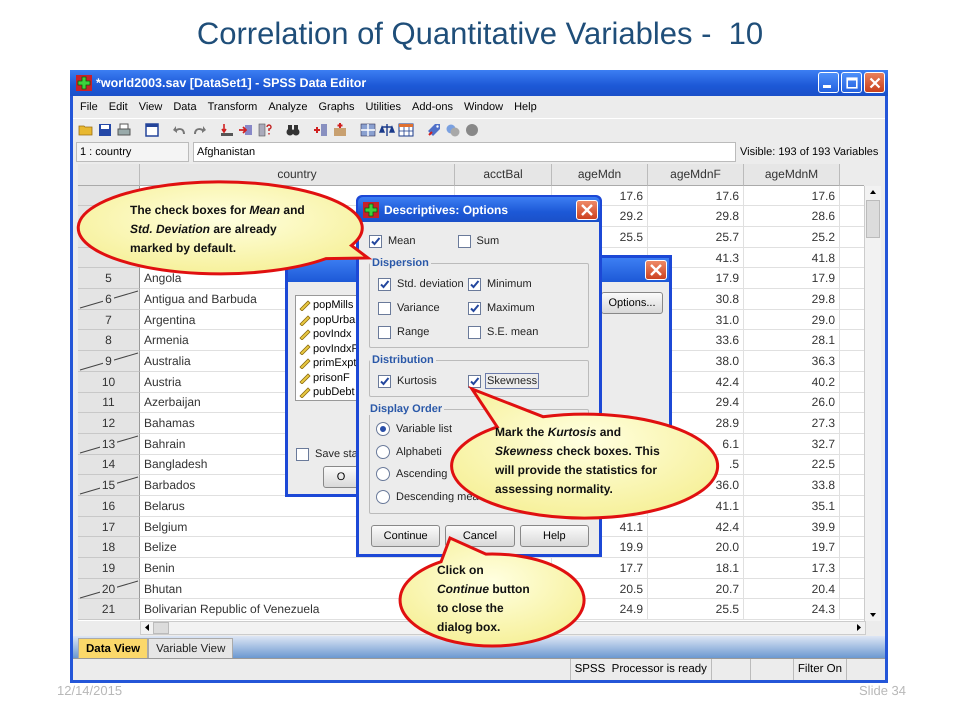 This screenshot has width=960, height=720. I want to click on vertical-scrollbar, so click(872, 403).